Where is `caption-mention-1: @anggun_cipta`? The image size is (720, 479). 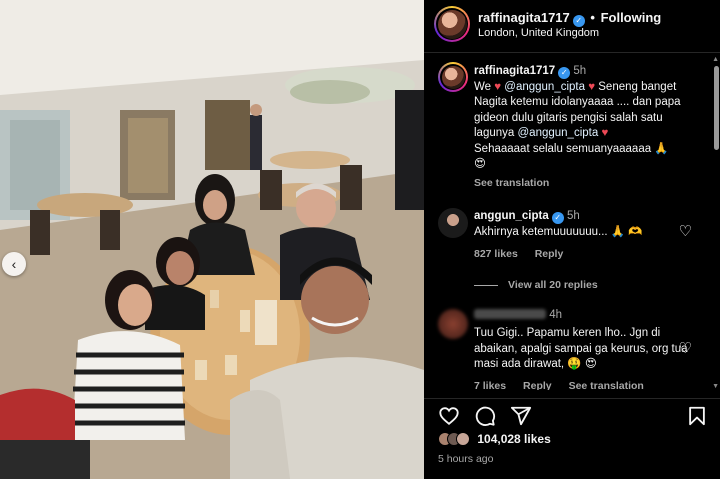 caption-mention-1: @anggun_cipta is located at coordinates (544, 87).